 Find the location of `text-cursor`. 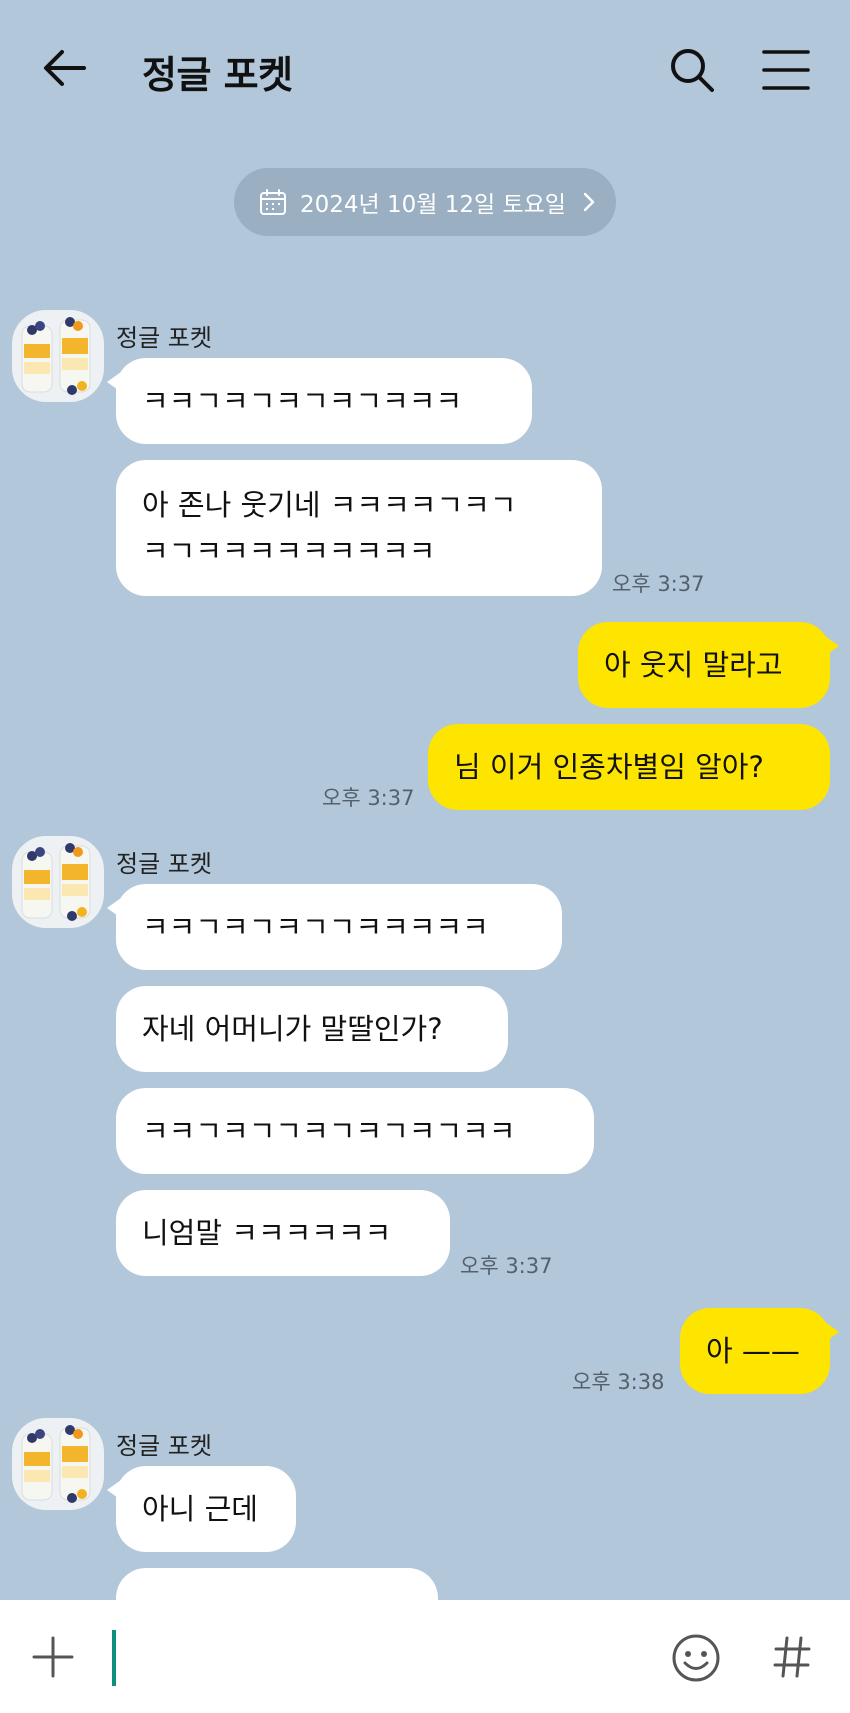

text-cursor is located at coordinates (114, 1658).